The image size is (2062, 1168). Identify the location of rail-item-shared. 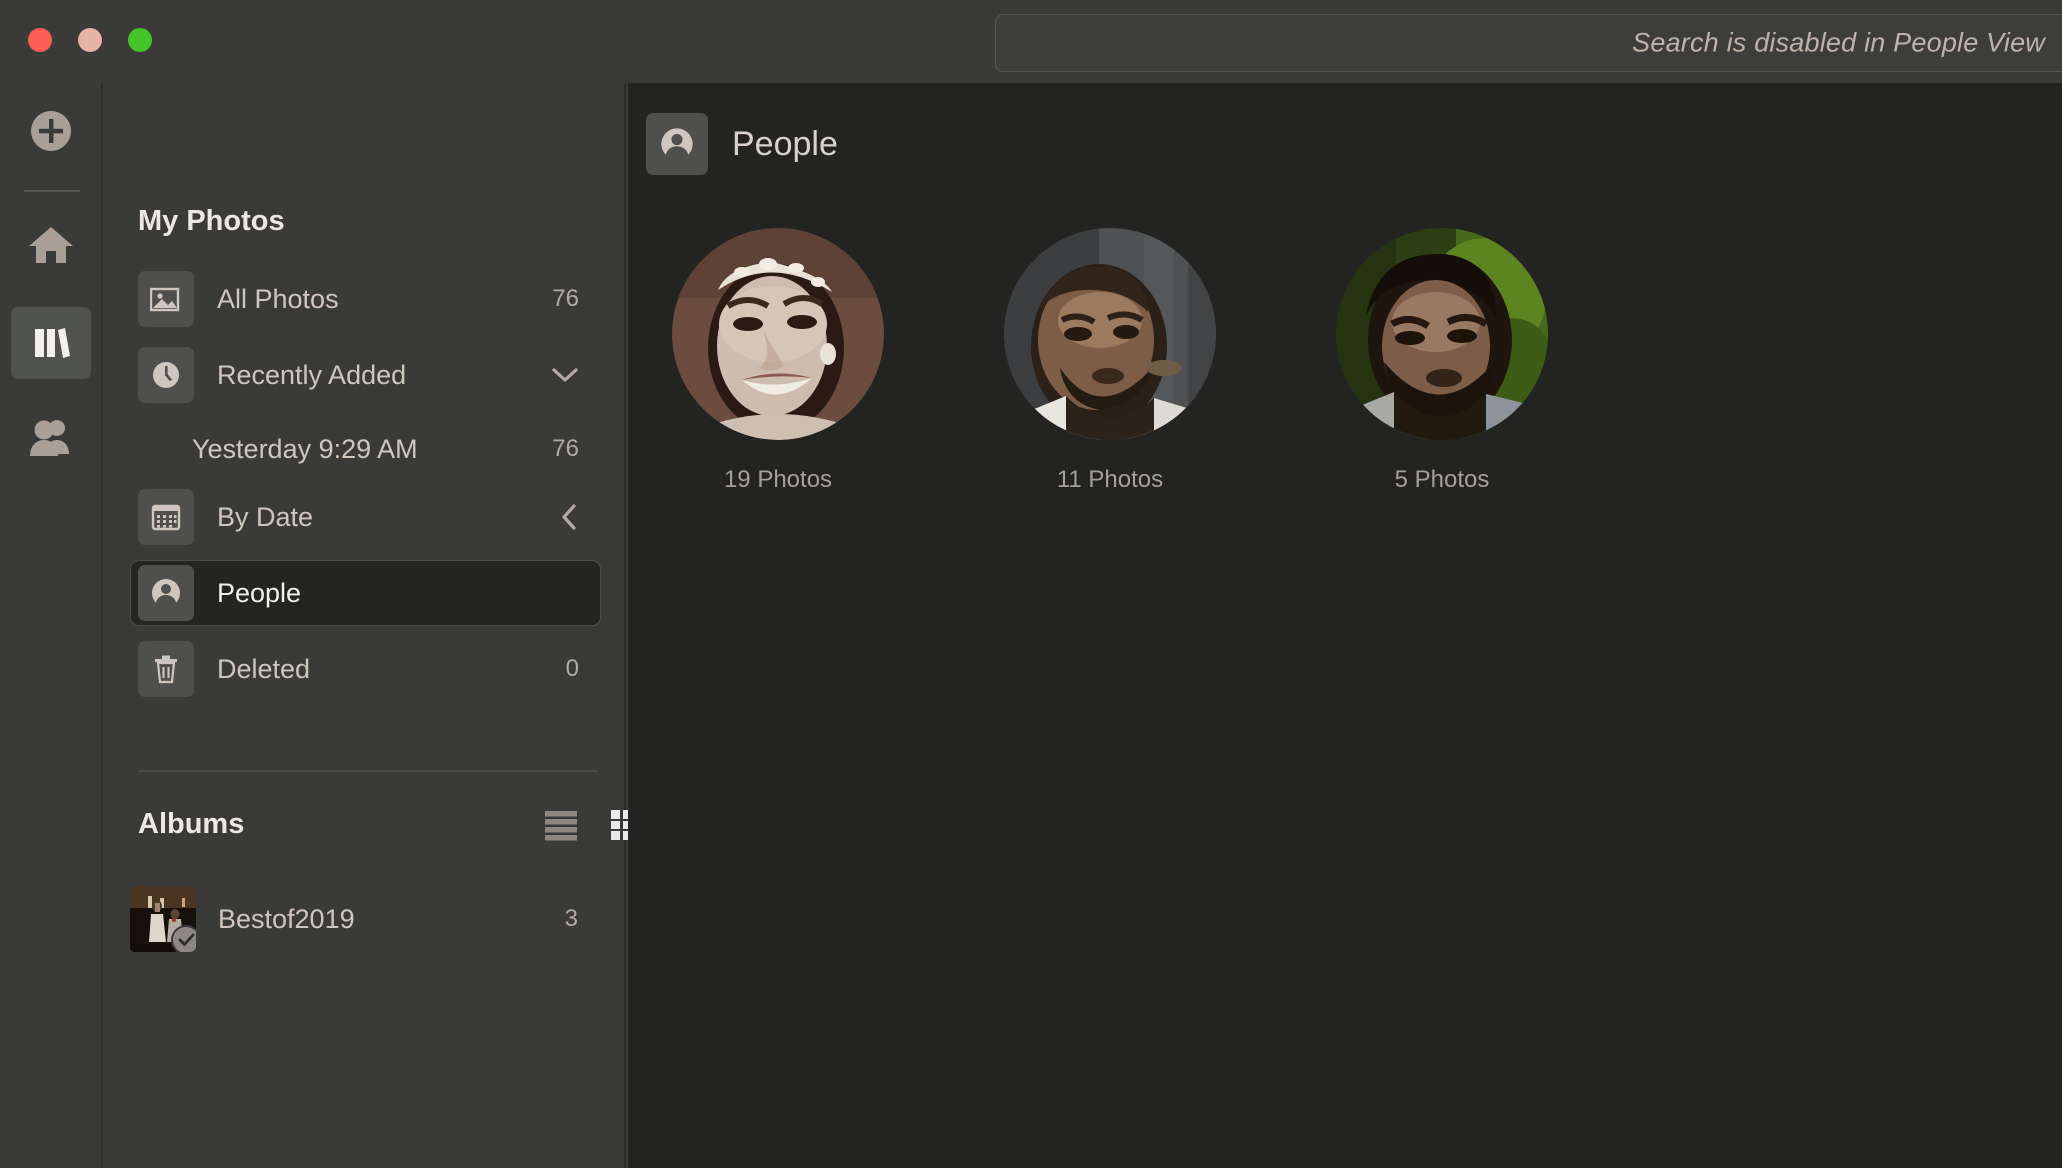
(51, 439).